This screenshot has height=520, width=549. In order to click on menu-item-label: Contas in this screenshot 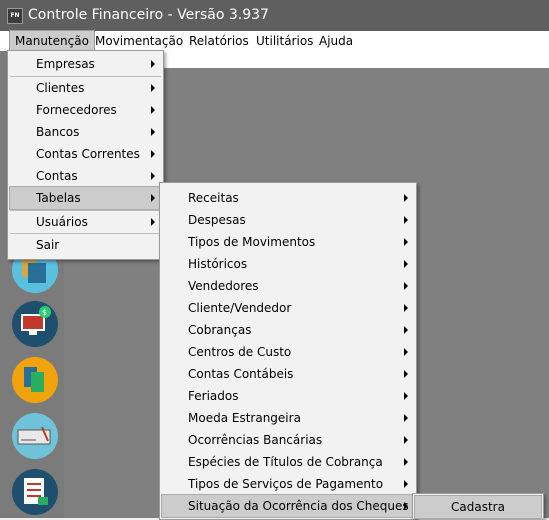, I will do `click(57, 176)`.